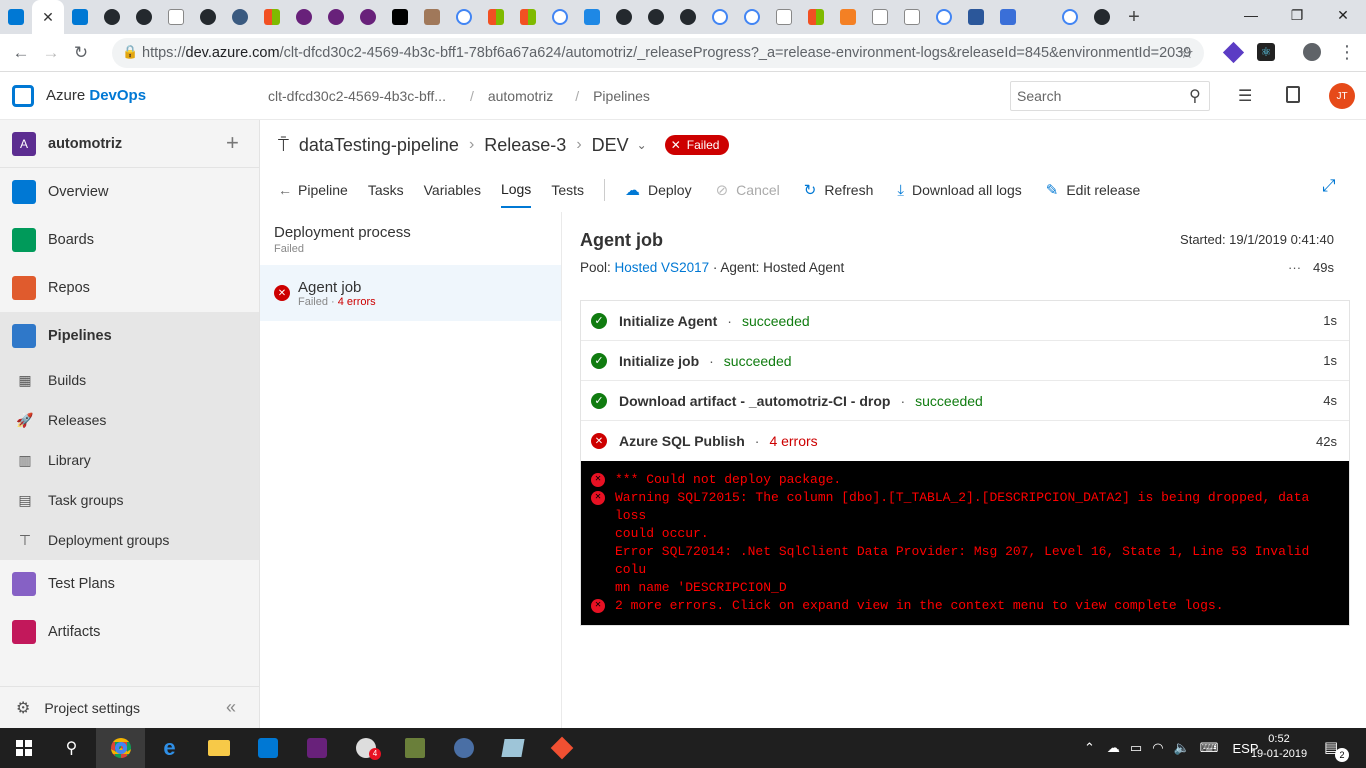  What do you see at coordinates (1113, 748) in the screenshot?
I see `cloud-sync-icon: ☁` at bounding box center [1113, 748].